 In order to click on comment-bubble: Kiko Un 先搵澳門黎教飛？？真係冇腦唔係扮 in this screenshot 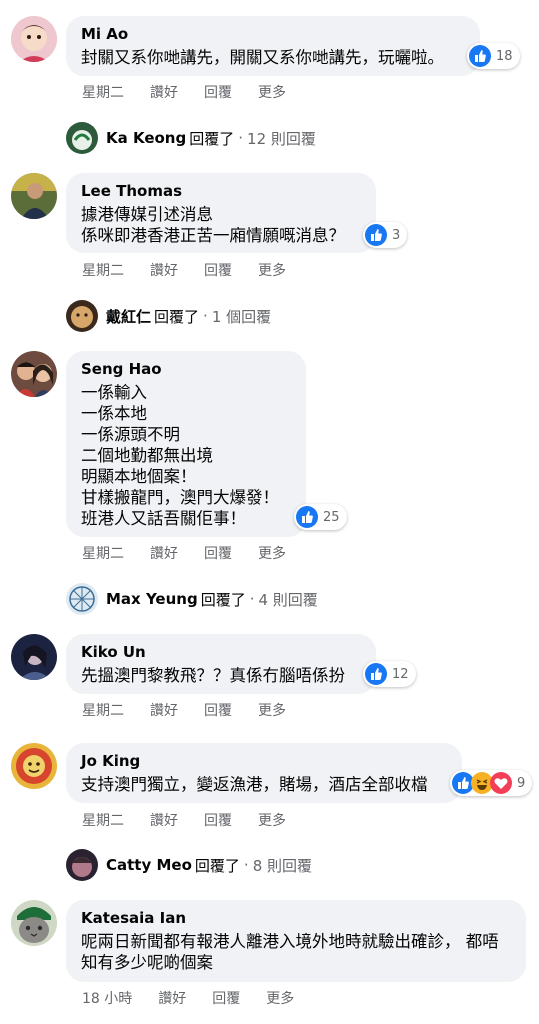, I will do `click(221, 664)`.